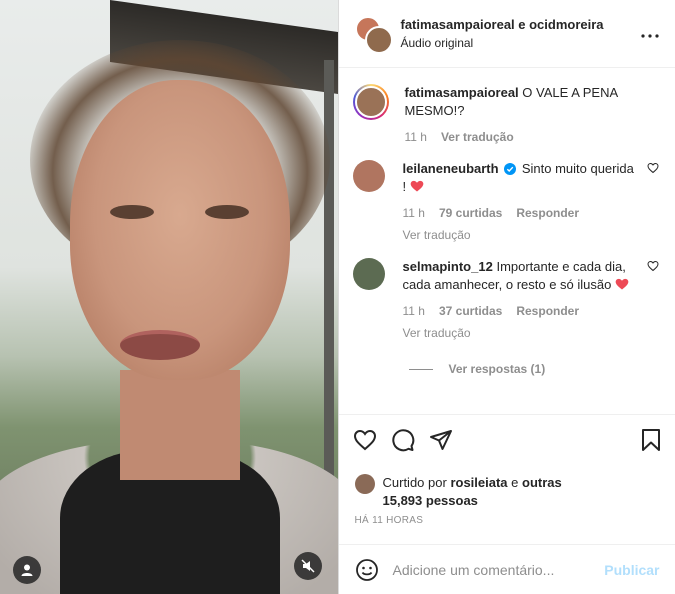 The width and height of the screenshot is (675, 594). What do you see at coordinates (227, 212) in the screenshot?
I see `person-eye-right` at bounding box center [227, 212].